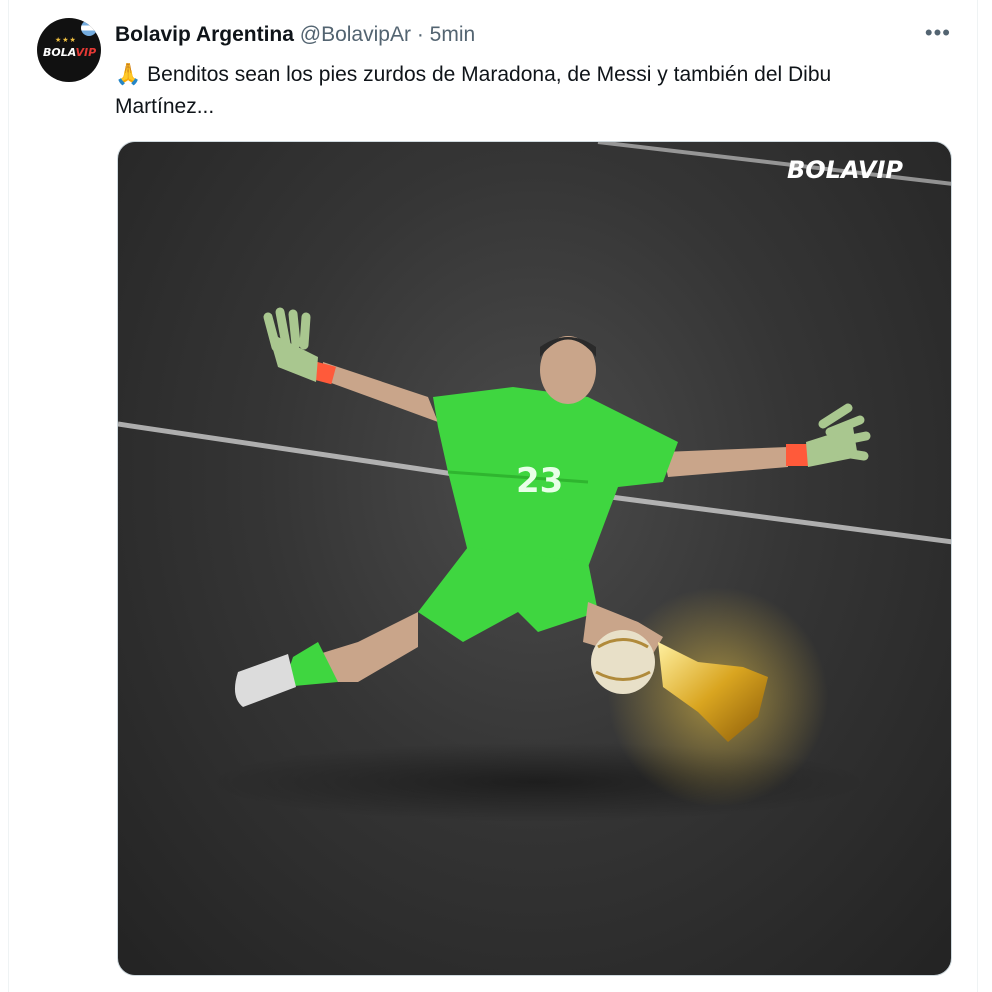 This screenshot has height=992, width=992. I want to click on avatar-logo: BOLAVIP, so click(70, 52).